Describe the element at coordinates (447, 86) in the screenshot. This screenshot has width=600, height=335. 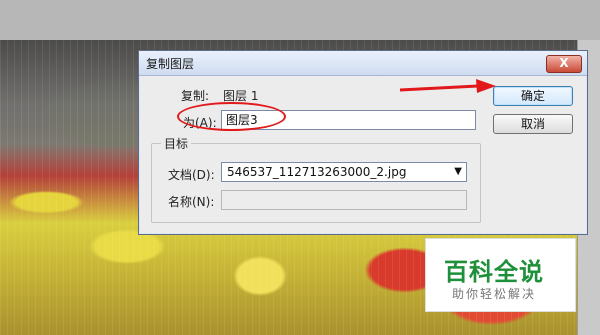
I see `annotation-arrow-icon` at that location.